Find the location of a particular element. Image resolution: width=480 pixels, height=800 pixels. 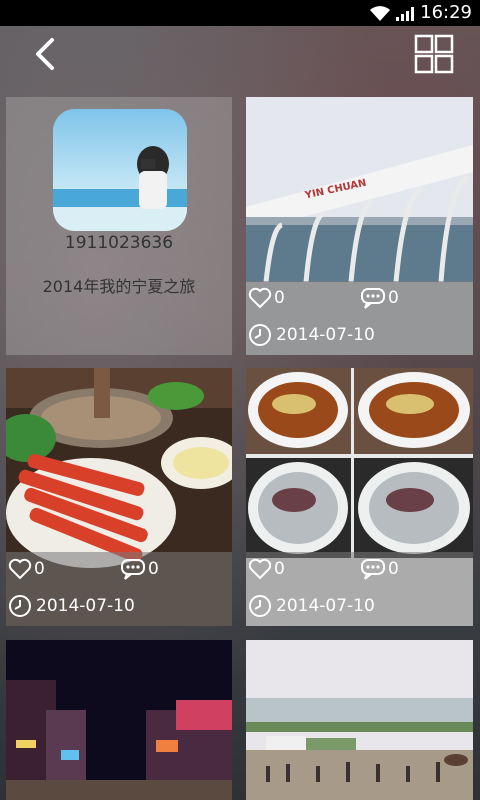

avatar is located at coordinates (120, 170).